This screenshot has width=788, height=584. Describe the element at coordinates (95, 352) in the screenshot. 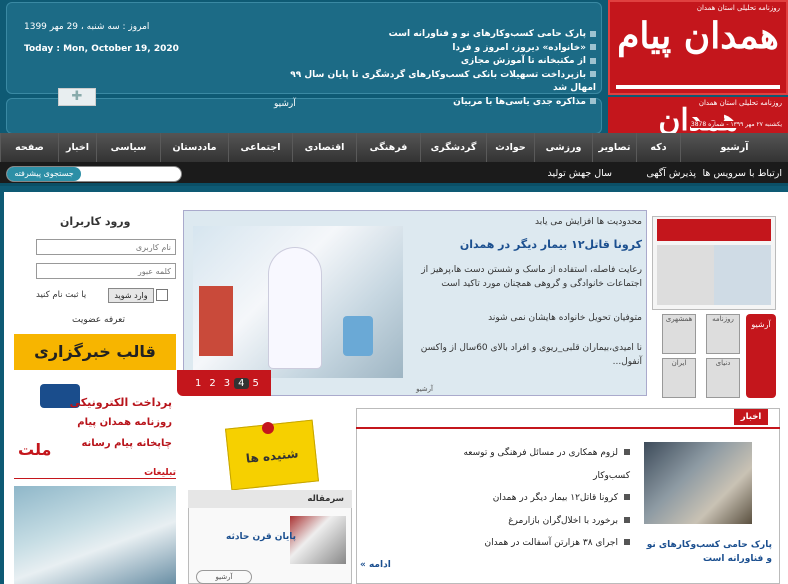

I see `template-banner: قالب خبرگزاری` at that location.